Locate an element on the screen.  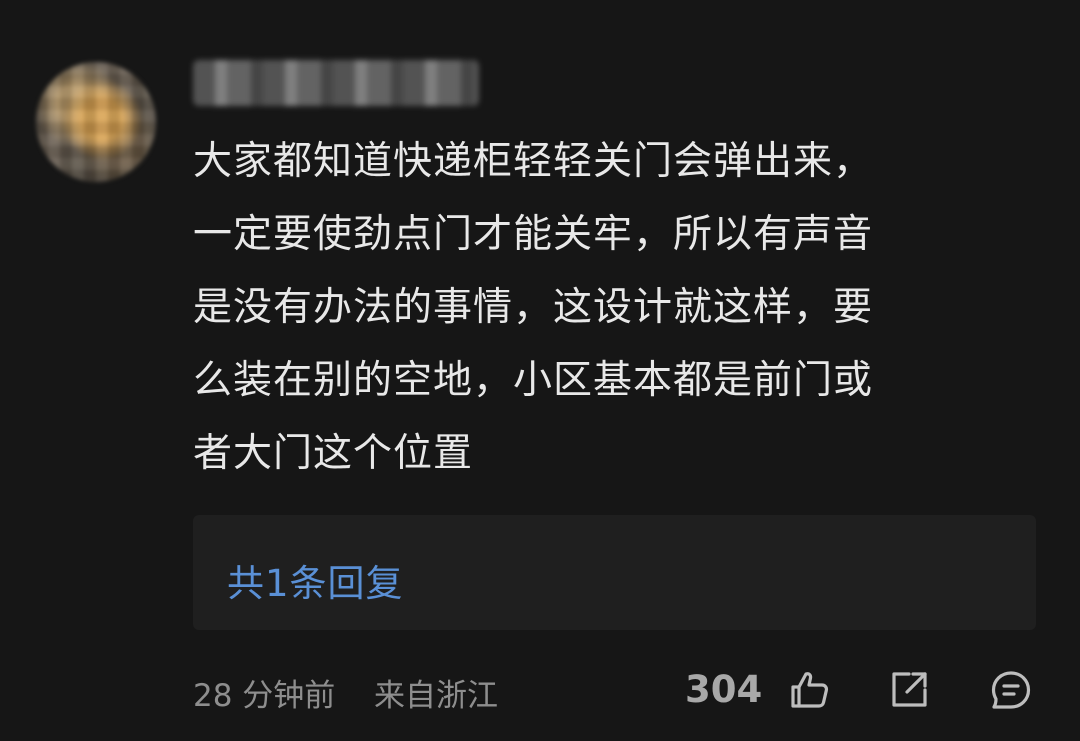
comment-location: 来自浙江 is located at coordinates (436, 696).